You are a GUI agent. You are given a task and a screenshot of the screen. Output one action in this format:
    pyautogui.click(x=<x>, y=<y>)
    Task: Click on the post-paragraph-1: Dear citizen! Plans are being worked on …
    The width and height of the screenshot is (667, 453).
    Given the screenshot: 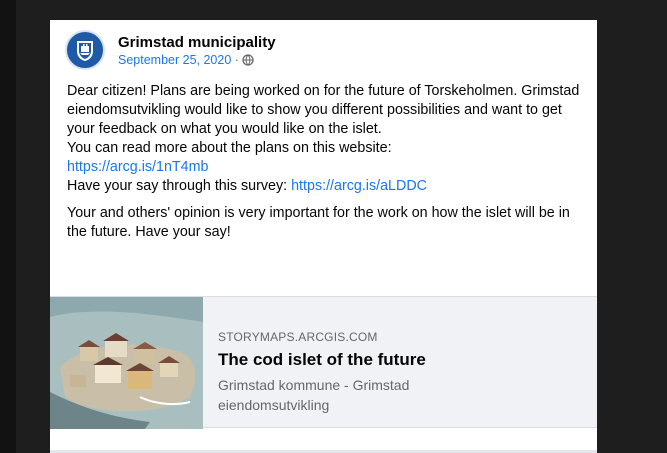 What is the action you would take?
    pyautogui.click(x=323, y=110)
    